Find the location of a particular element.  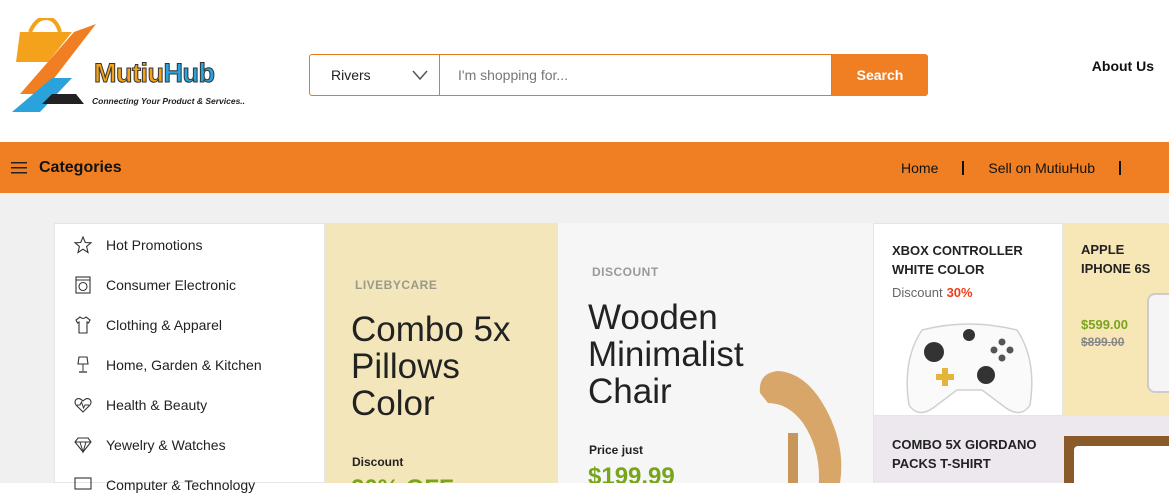

sidebar-item-hot-promotions: Hot Promotions is located at coordinates (138, 245).